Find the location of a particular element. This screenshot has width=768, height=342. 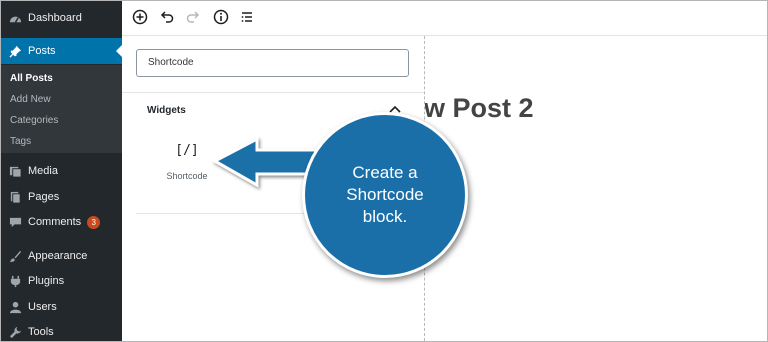

block-search-input: Shortcode is located at coordinates (272, 63).